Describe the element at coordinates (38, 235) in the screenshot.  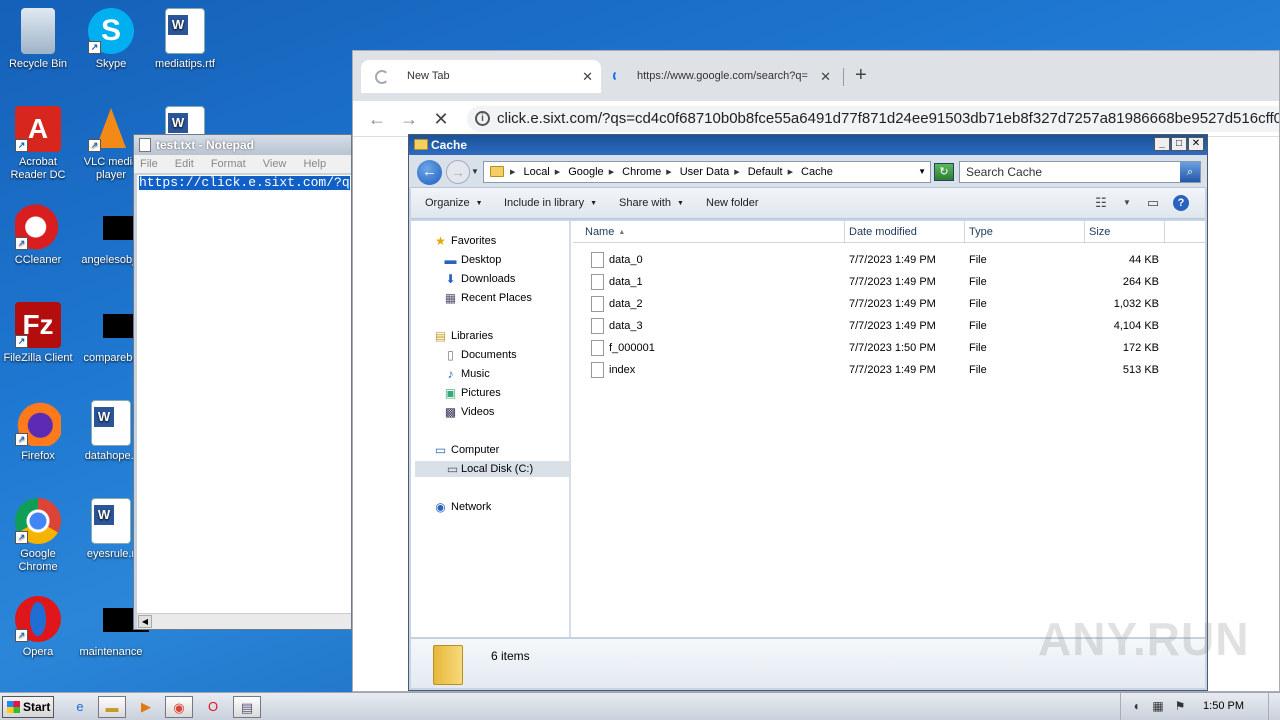
I see `desktop-icon-ccleaner: ↗ CCleaner` at that location.